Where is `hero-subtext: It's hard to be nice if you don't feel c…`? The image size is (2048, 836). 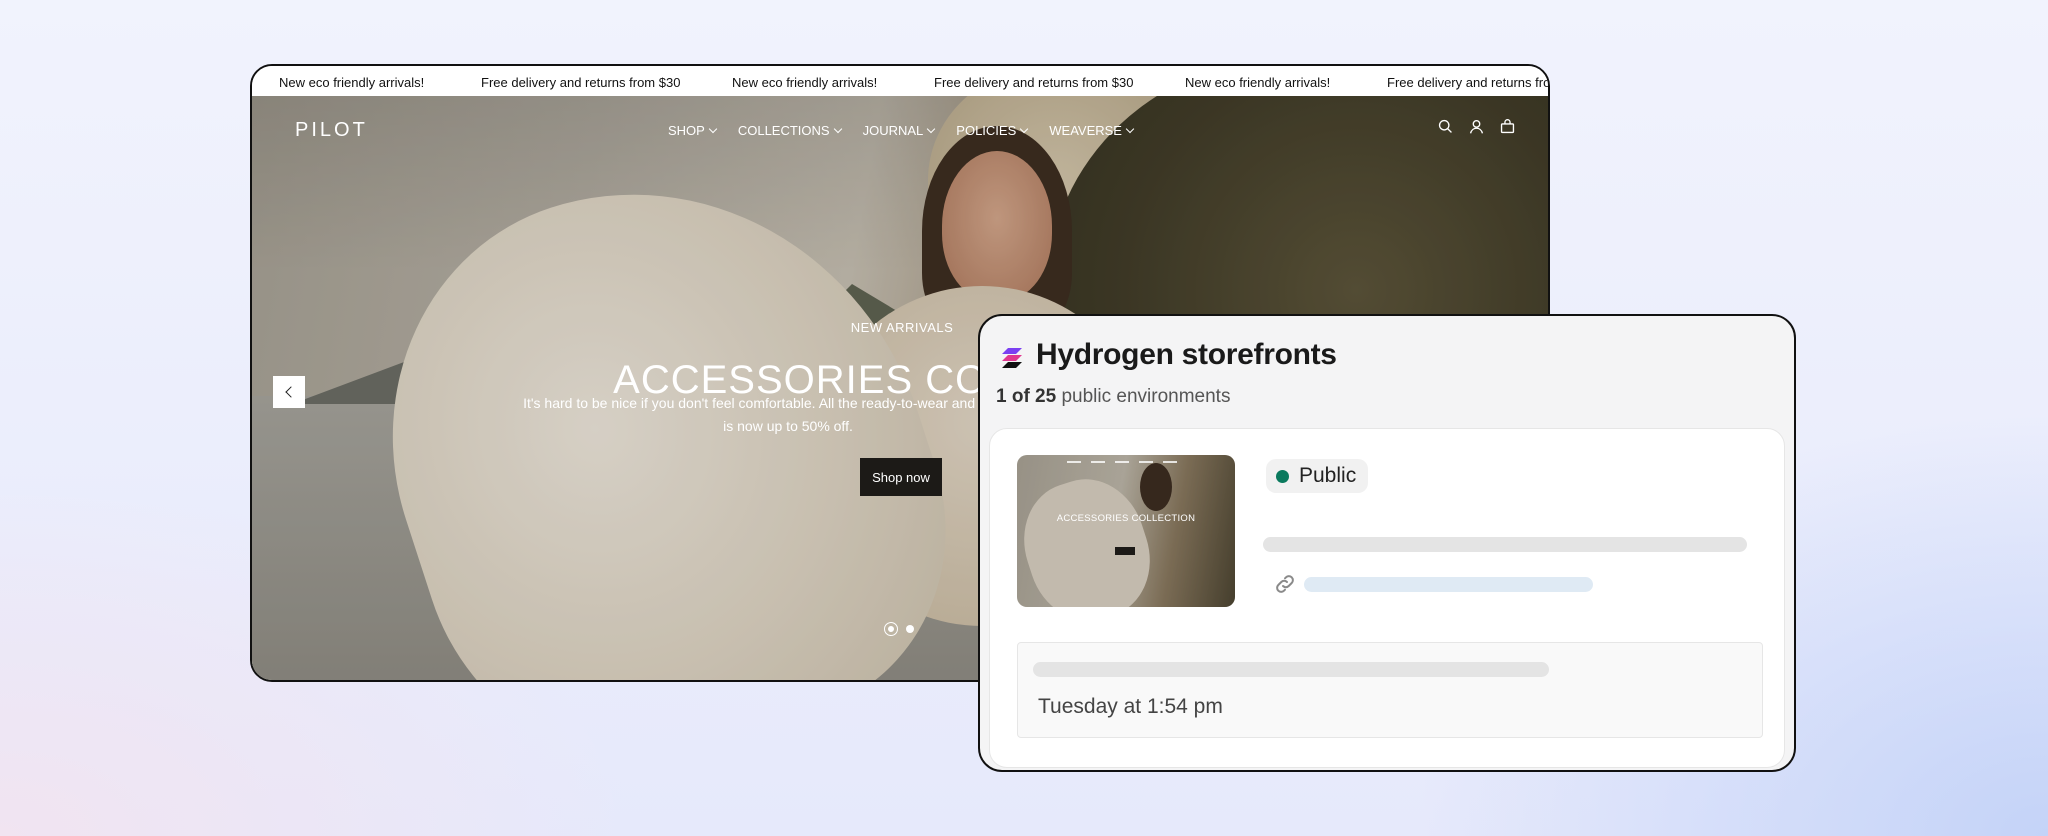 hero-subtext: It's hard to be nice if you don't feel c… is located at coordinates (788, 414).